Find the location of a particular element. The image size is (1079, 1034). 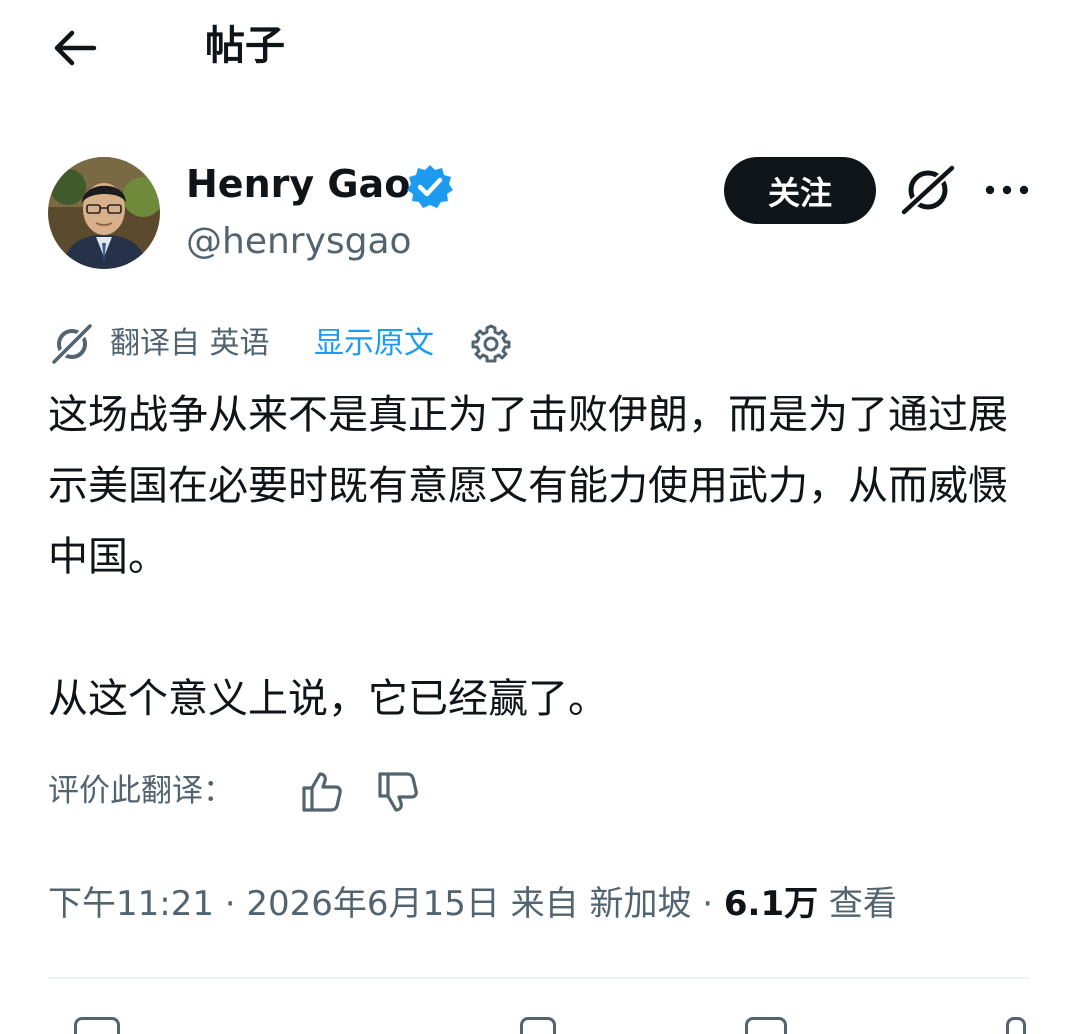

share-icon is located at coordinates (1016, 1025).